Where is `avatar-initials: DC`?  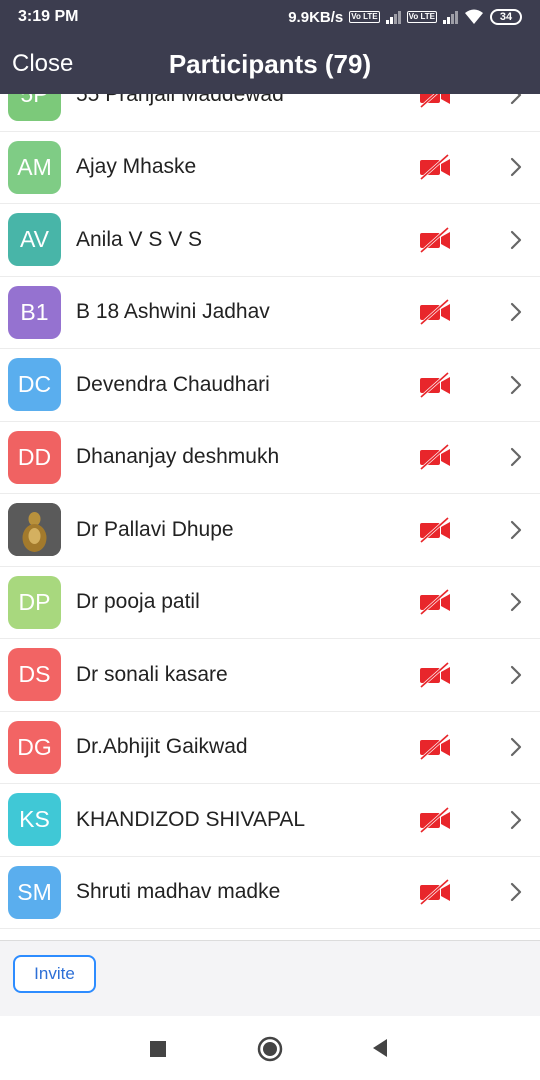
avatar-initials: DC is located at coordinates (34, 384).